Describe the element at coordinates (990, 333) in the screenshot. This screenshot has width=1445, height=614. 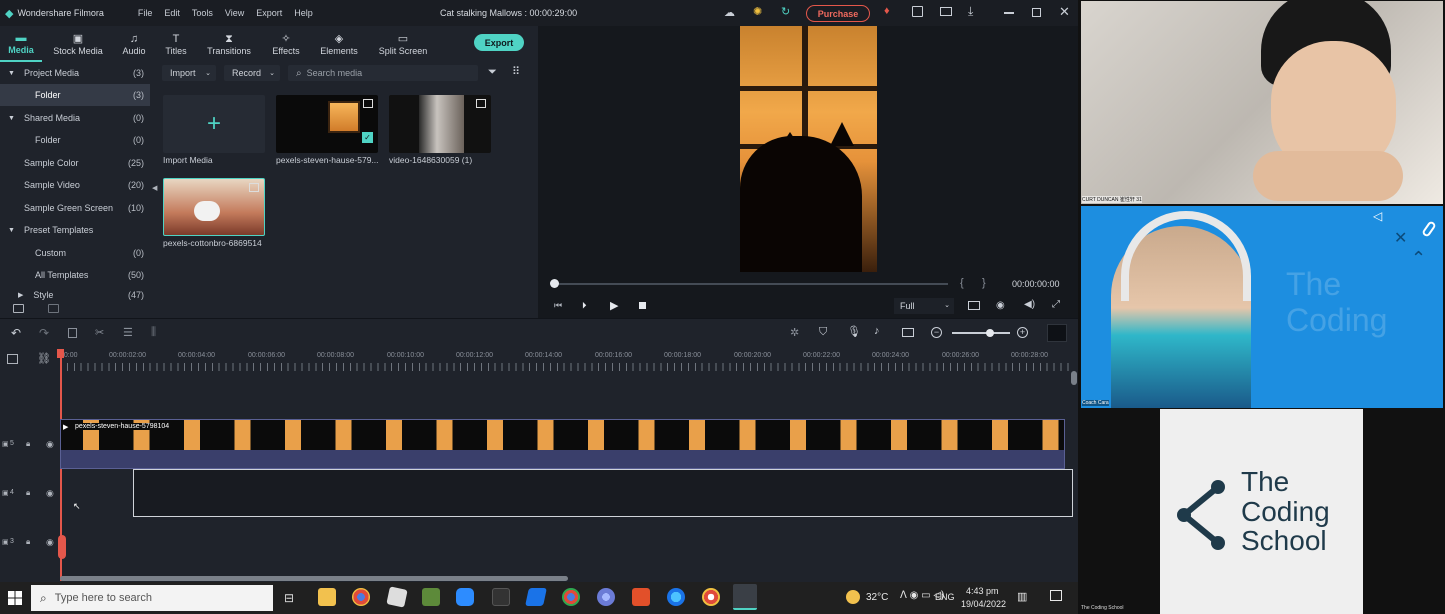
I see `zoom-slider-handle` at that location.